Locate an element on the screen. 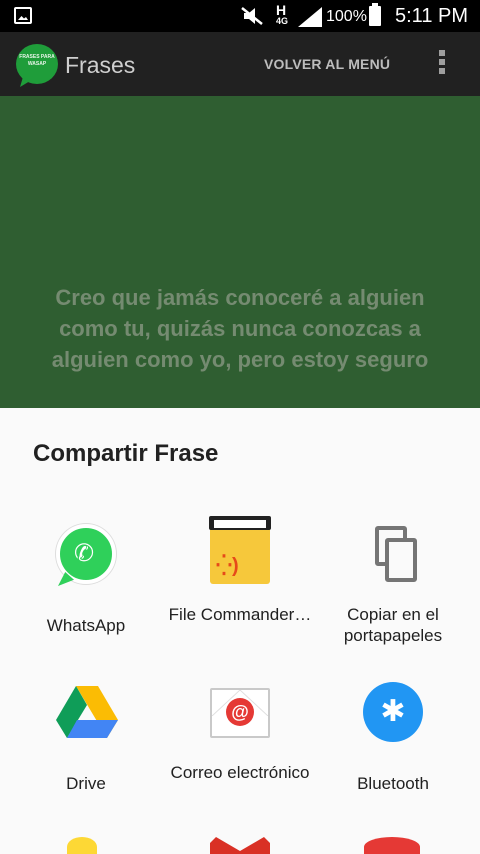  battery-icon is located at coordinates (375, 14).